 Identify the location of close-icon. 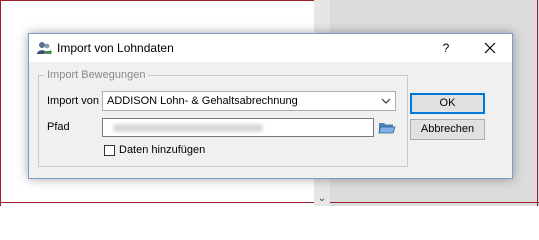
(490, 48).